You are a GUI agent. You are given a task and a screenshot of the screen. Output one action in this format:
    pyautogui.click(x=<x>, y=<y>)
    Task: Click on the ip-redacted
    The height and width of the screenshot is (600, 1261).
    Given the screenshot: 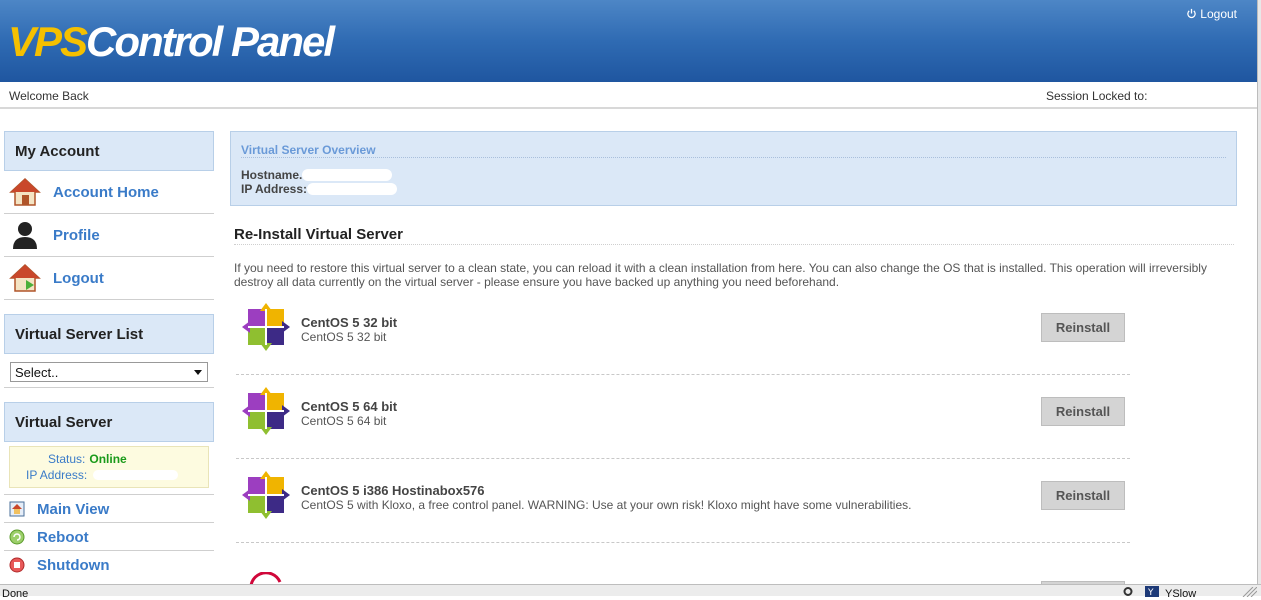 What is the action you would take?
    pyautogui.click(x=136, y=475)
    